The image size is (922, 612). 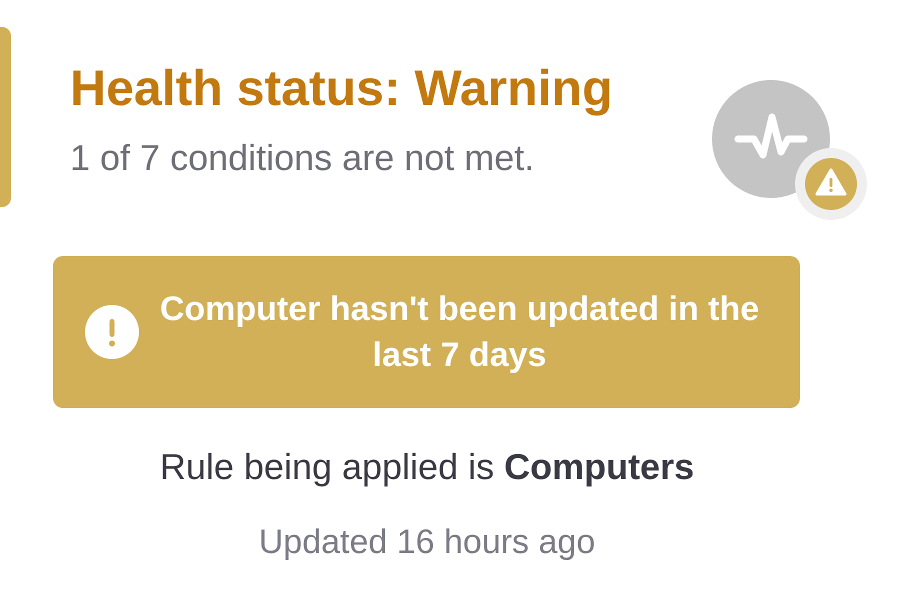 I want to click on rule-text: Rule being applied is Computers, so click(x=427, y=467).